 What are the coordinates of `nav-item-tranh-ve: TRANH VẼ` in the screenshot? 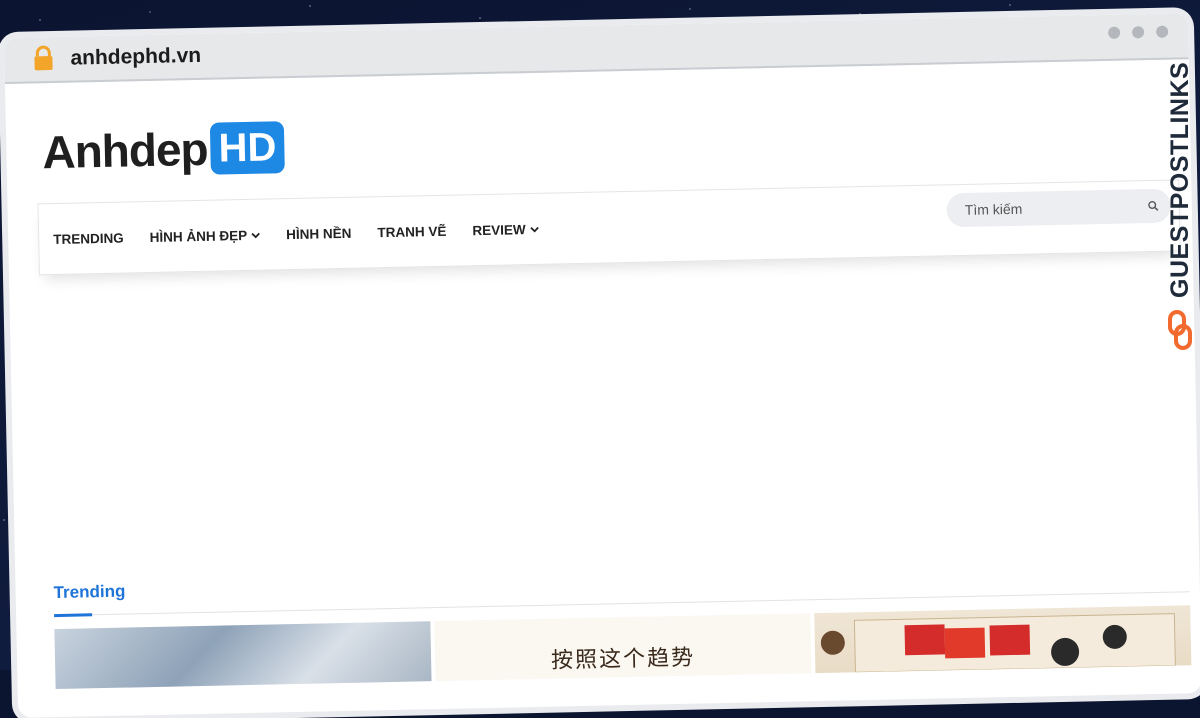 It's located at (411, 231).